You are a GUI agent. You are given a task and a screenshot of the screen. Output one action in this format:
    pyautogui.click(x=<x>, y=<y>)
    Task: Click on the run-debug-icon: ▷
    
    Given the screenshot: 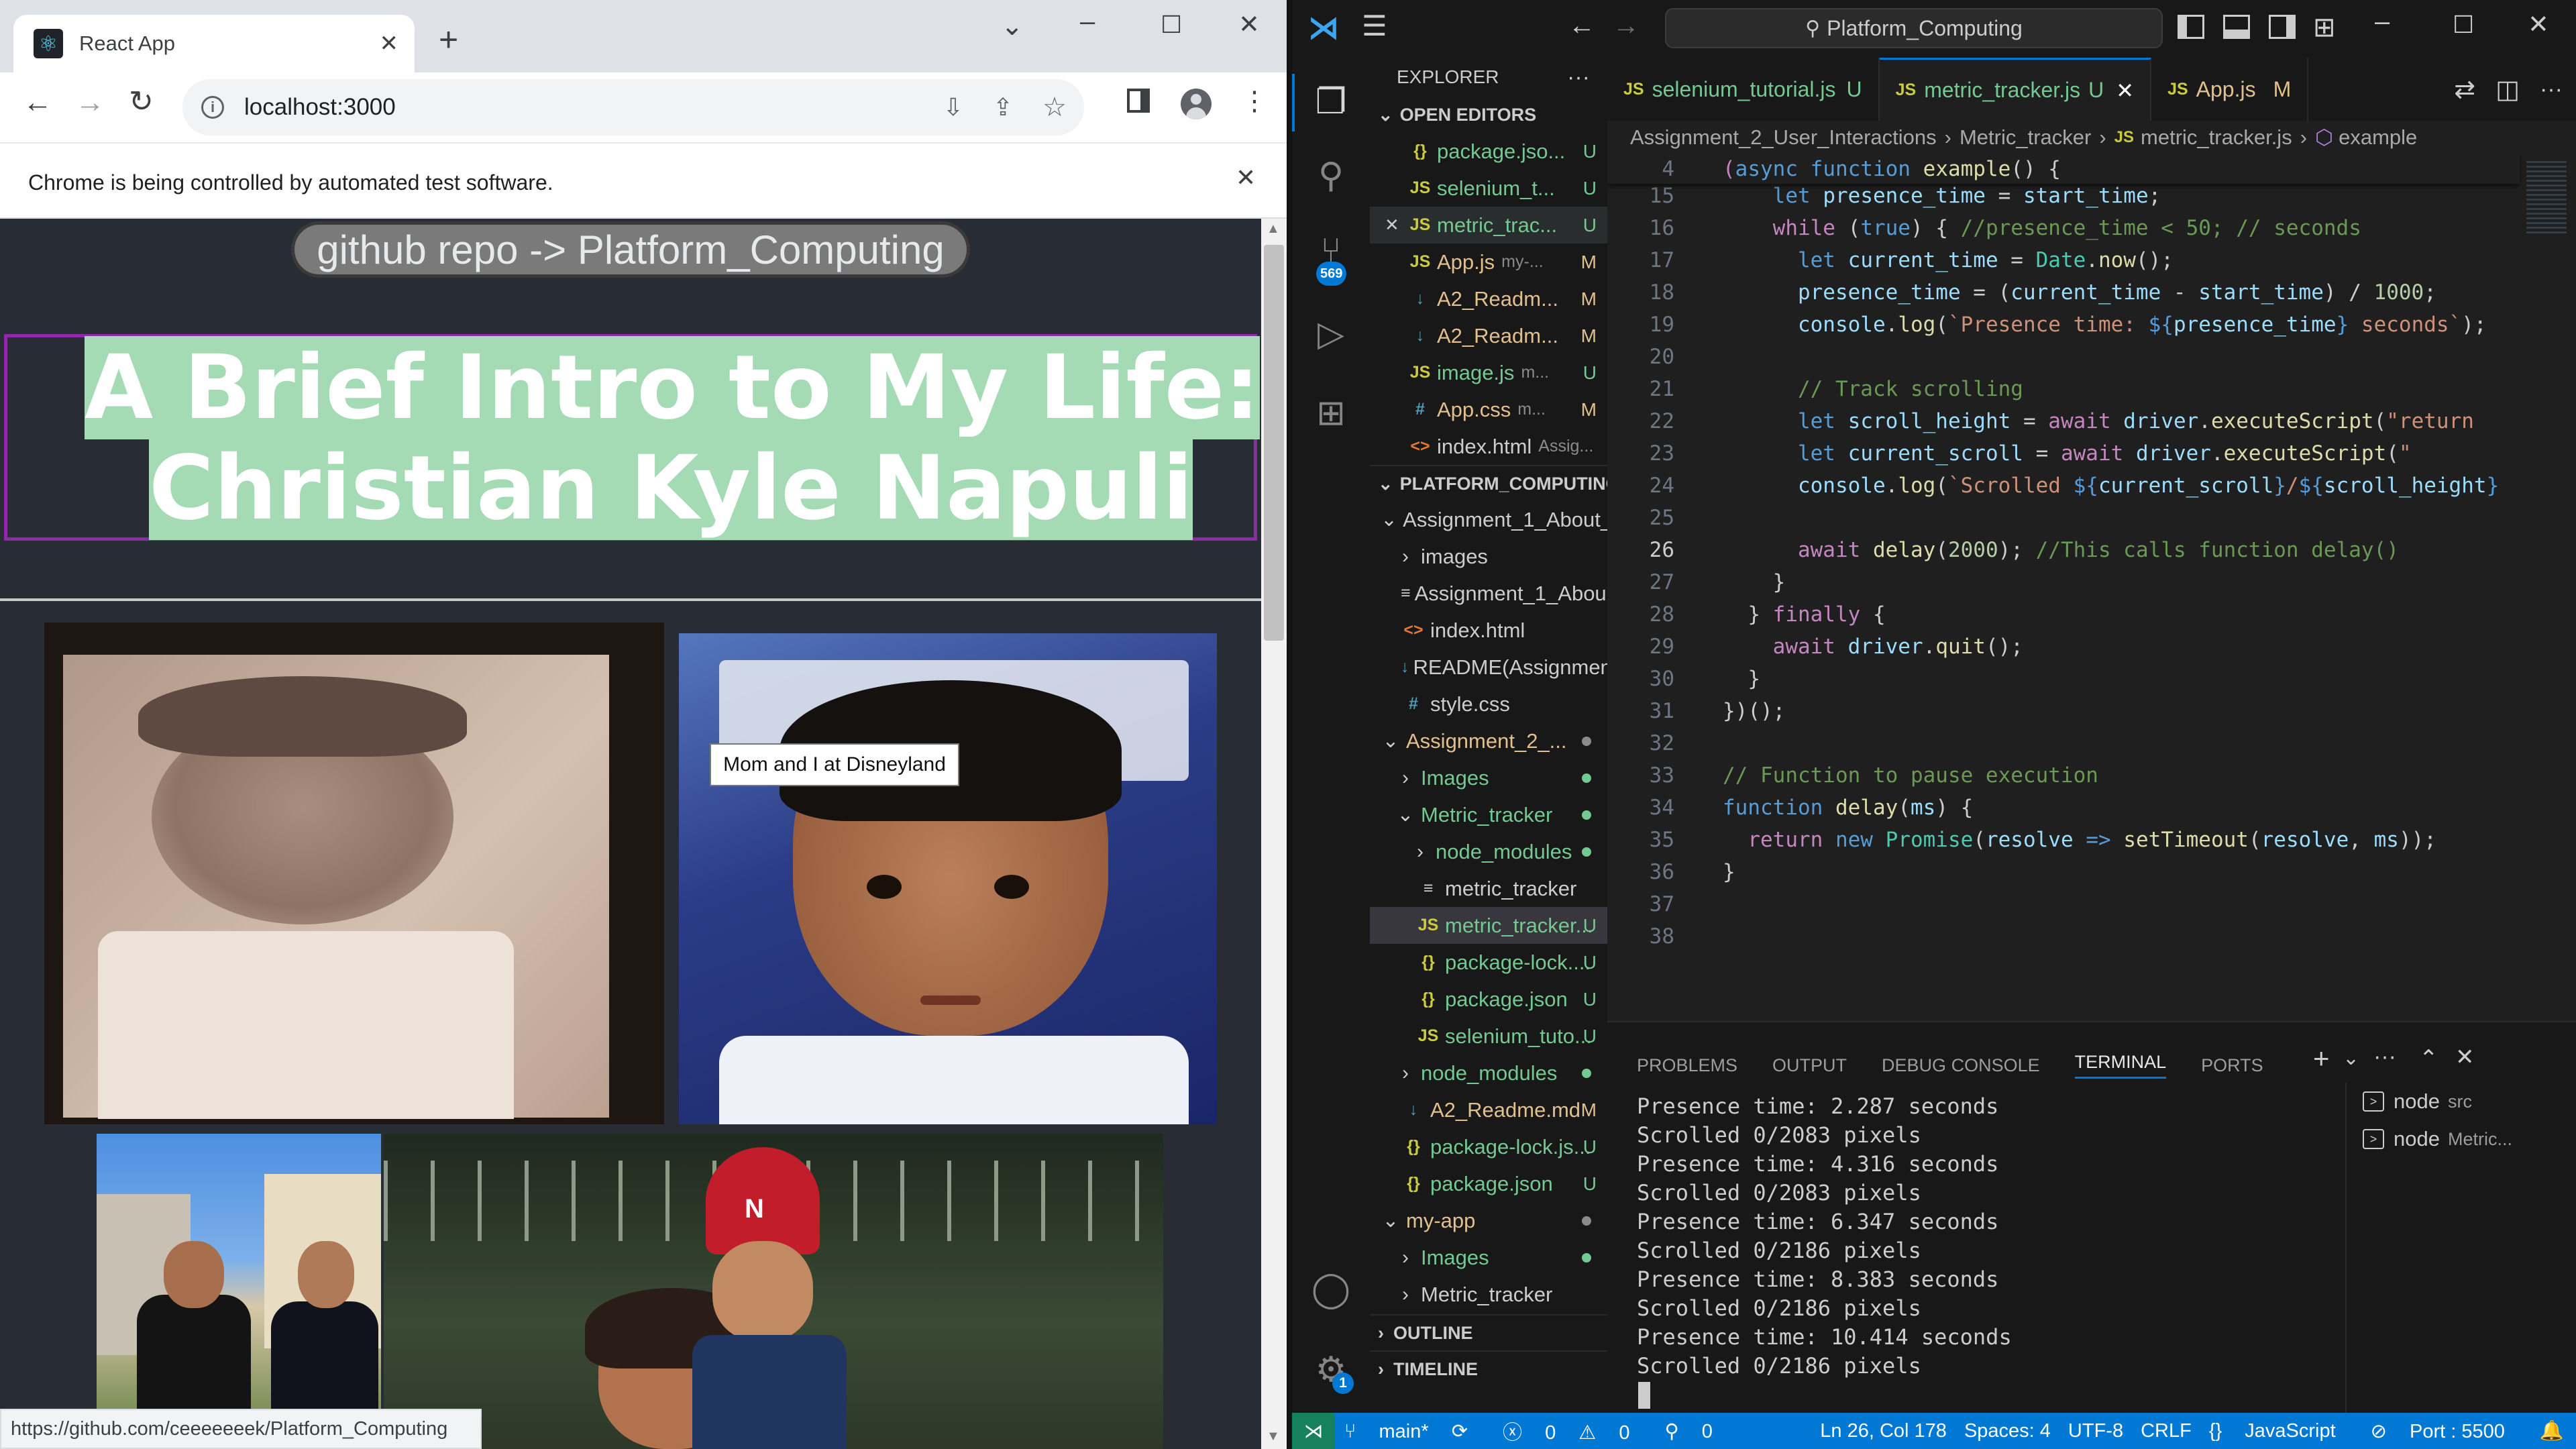 What is the action you would take?
    pyautogui.click(x=1331, y=334)
    